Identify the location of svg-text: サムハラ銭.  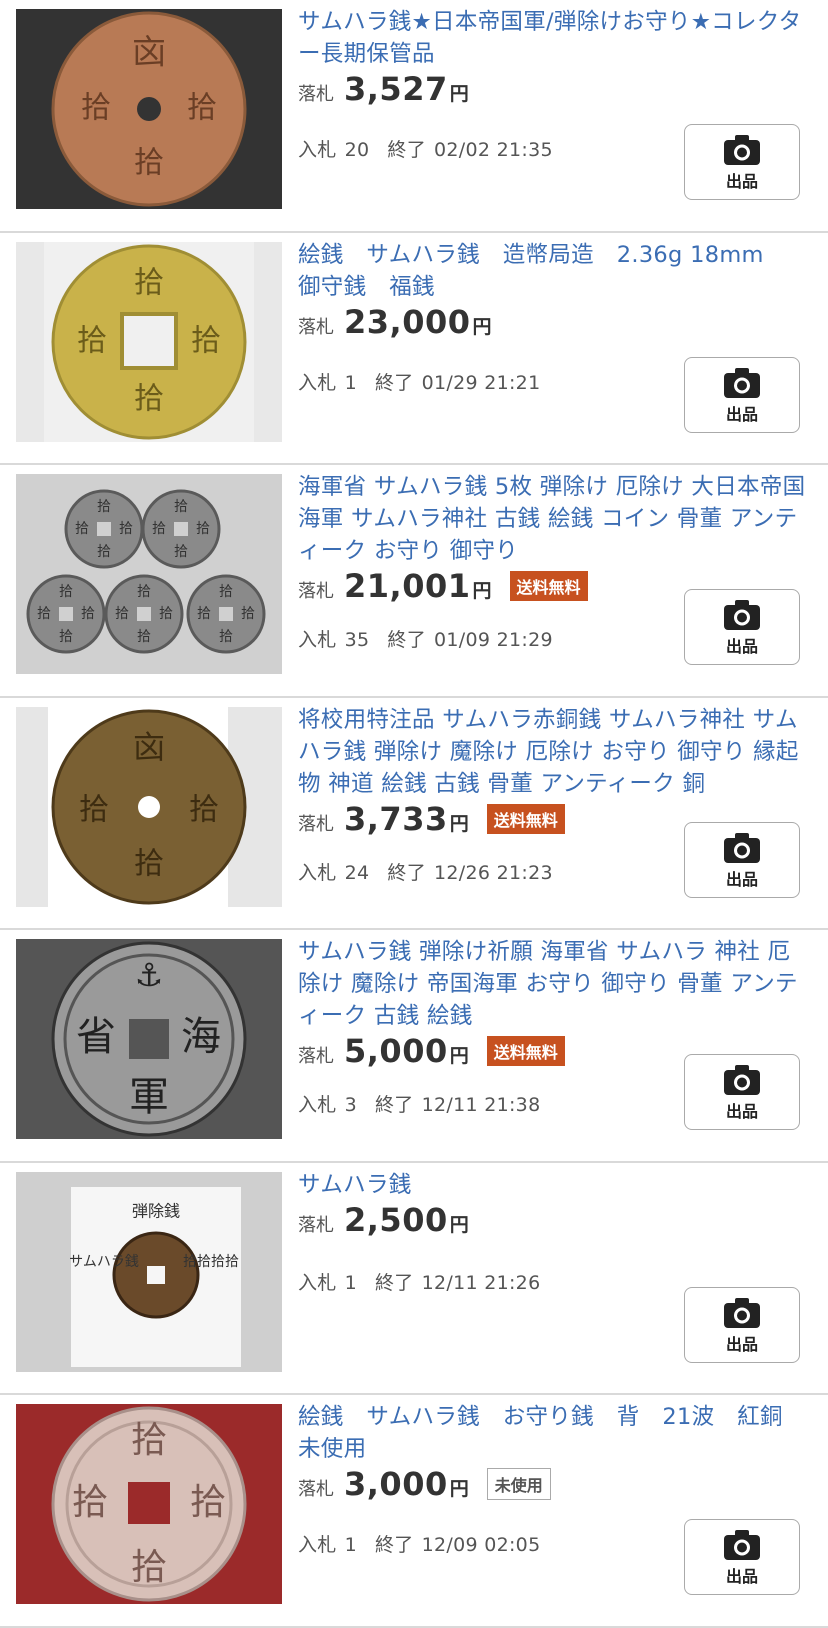
(104, 1262).